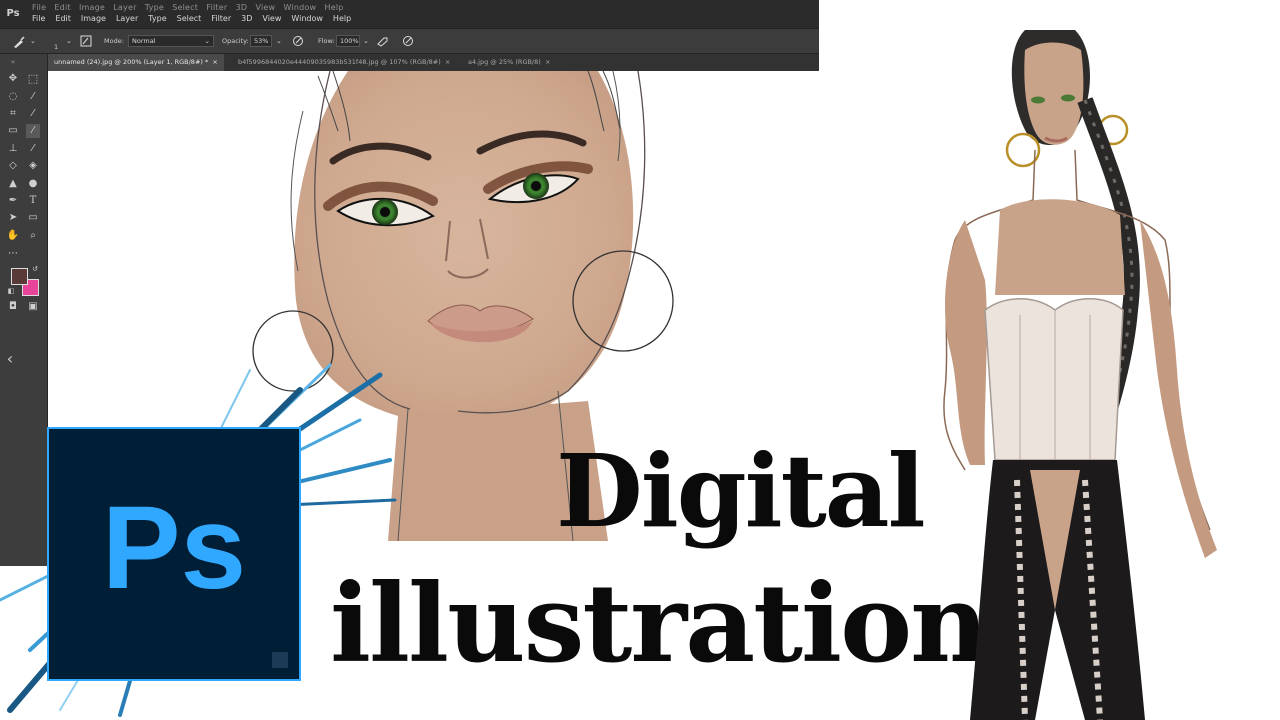 The image size is (1280, 720). What do you see at coordinates (13, 114) in the screenshot?
I see `crop-icon: ⌗` at bounding box center [13, 114].